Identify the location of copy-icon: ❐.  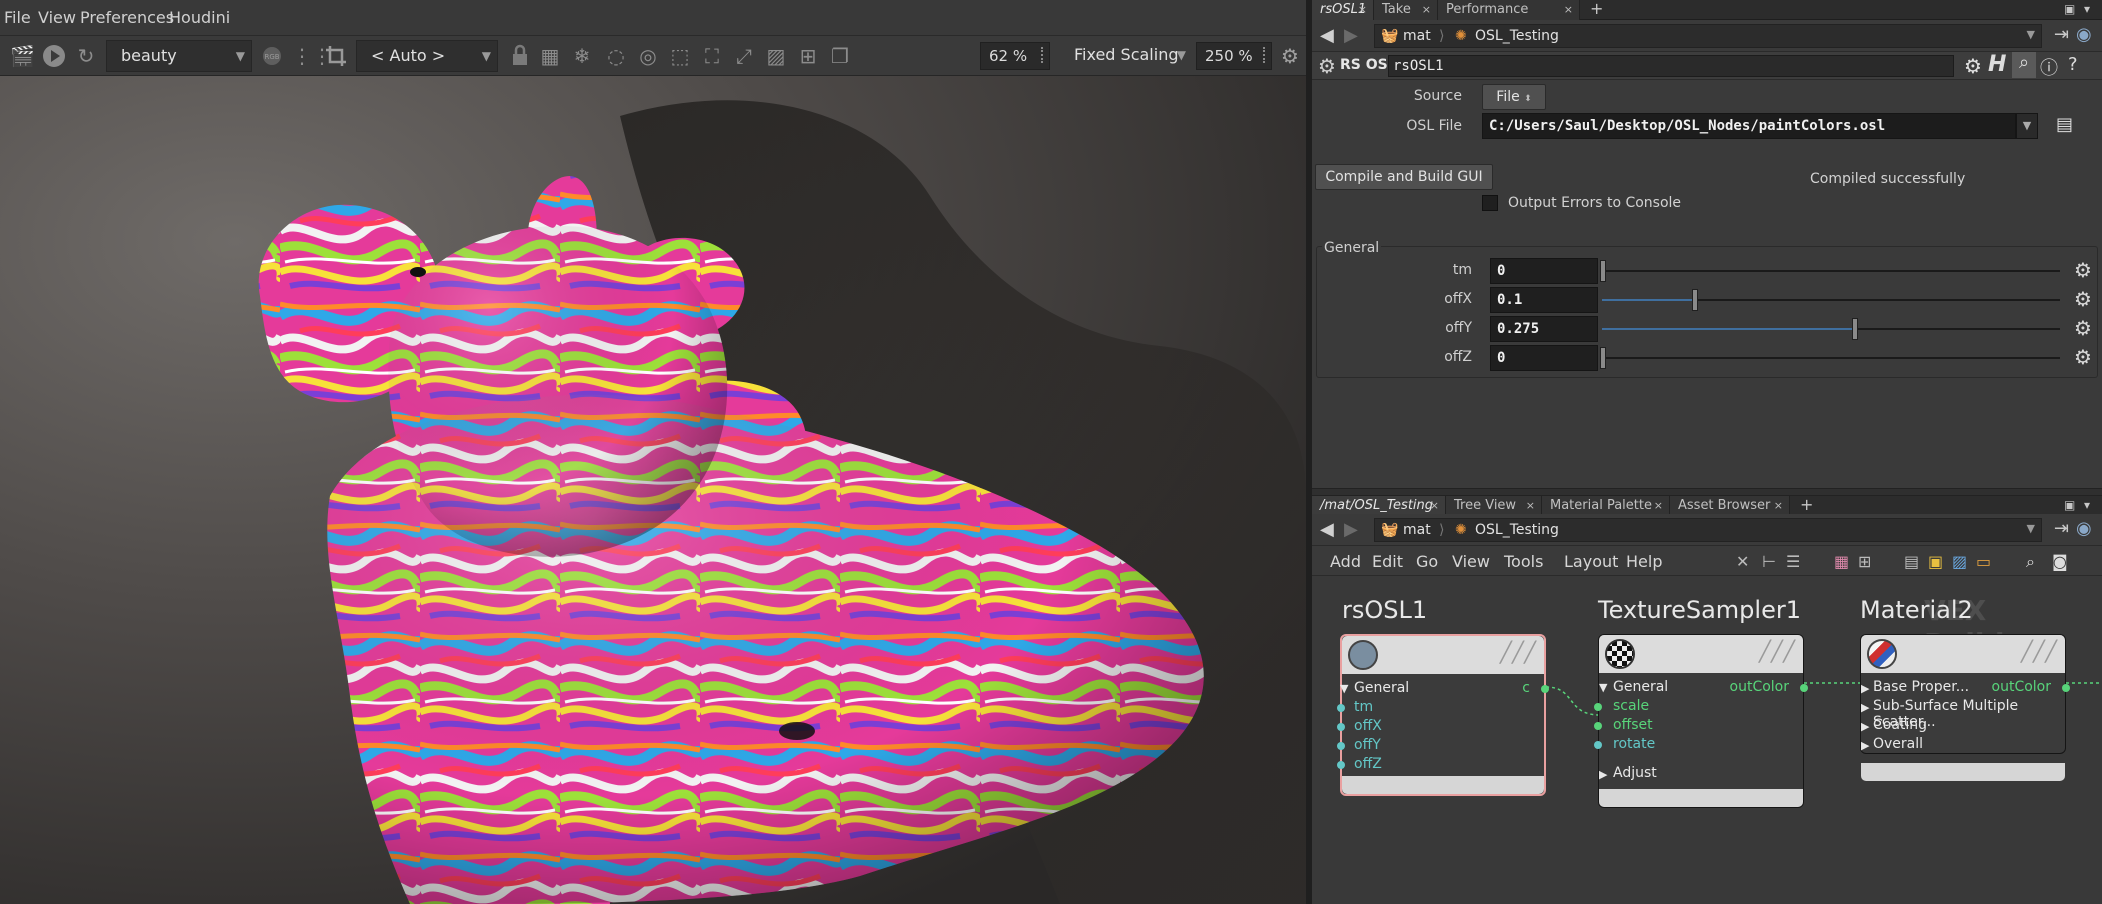
(840, 56).